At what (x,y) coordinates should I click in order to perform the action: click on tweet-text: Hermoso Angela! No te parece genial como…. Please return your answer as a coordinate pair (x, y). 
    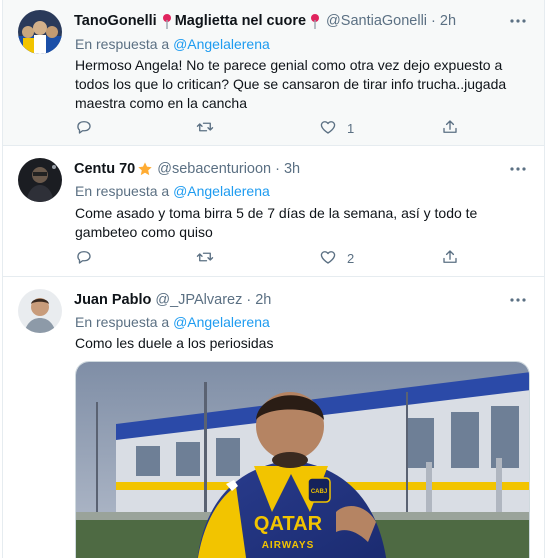
    Looking at the image, I should click on (291, 84).